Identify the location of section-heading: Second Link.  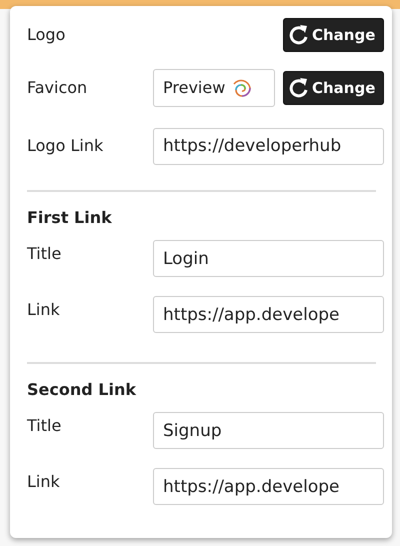
(82, 390).